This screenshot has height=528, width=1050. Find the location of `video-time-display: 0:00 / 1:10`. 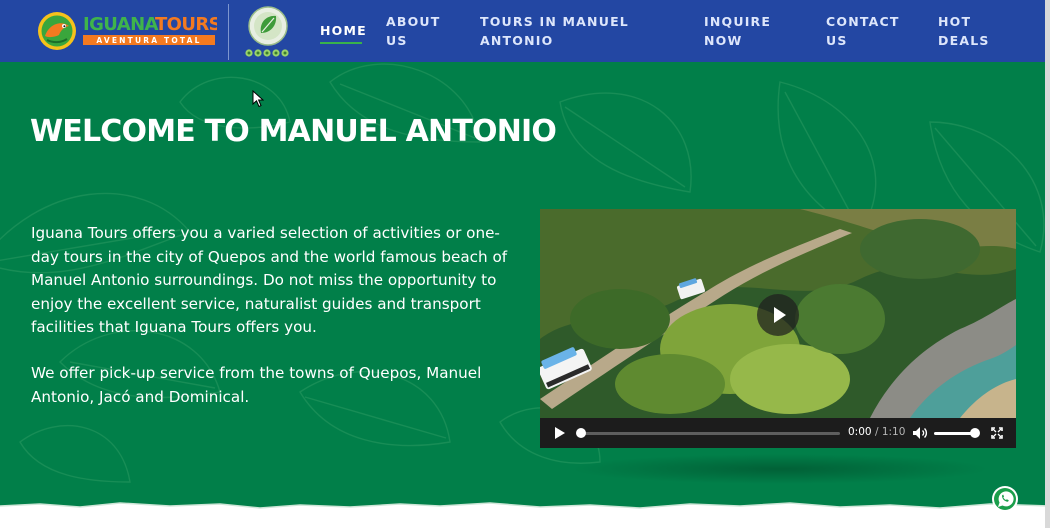

video-time-display: 0:00 / 1:10 is located at coordinates (876, 432).